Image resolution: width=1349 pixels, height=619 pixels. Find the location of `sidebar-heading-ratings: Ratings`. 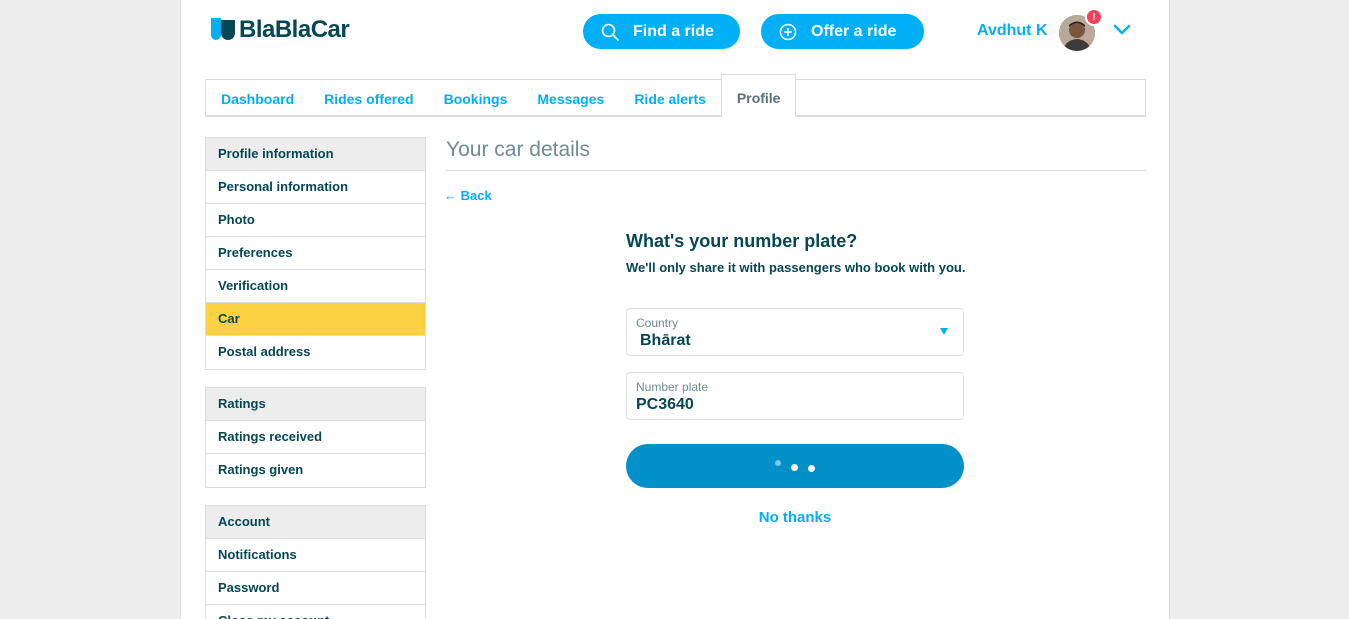

sidebar-heading-ratings: Ratings is located at coordinates (315, 404).